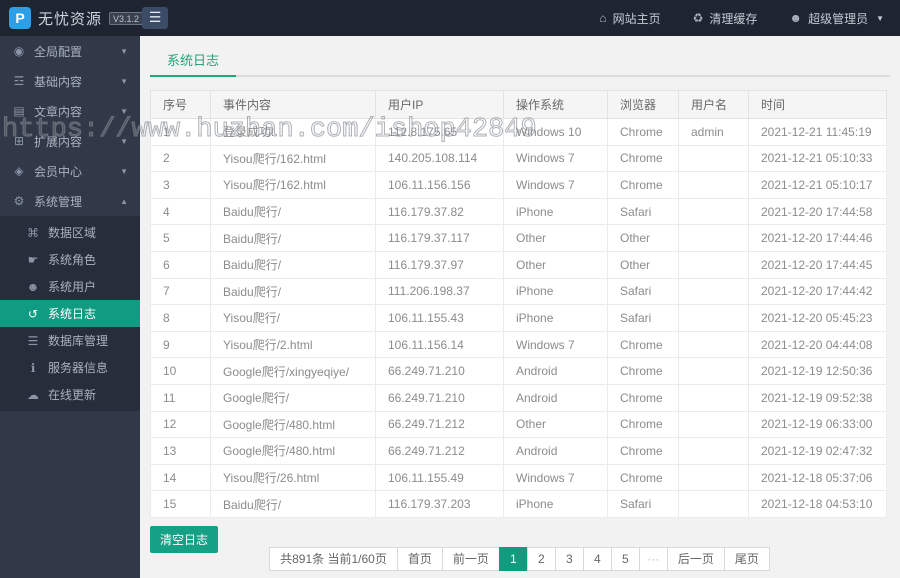 The image size is (900, 578). What do you see at coordinates (70, 340) in the screenshot?
I see `submenu-item-database-manage: ☰ 数据库管理` at bounding box center [70, 340].